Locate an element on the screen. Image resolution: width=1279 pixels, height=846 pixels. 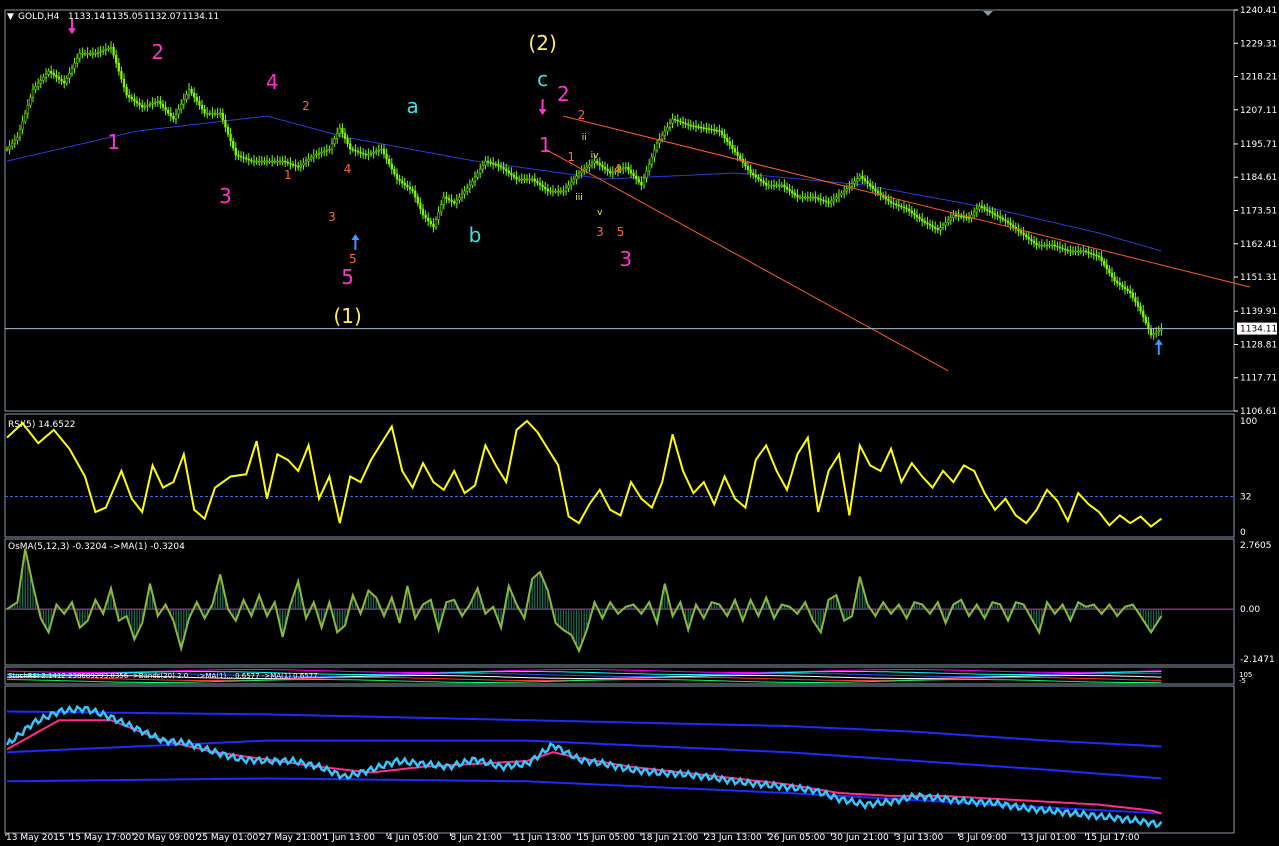
symbol-title: GOLD,H4 is located at coordinates (39, 17).